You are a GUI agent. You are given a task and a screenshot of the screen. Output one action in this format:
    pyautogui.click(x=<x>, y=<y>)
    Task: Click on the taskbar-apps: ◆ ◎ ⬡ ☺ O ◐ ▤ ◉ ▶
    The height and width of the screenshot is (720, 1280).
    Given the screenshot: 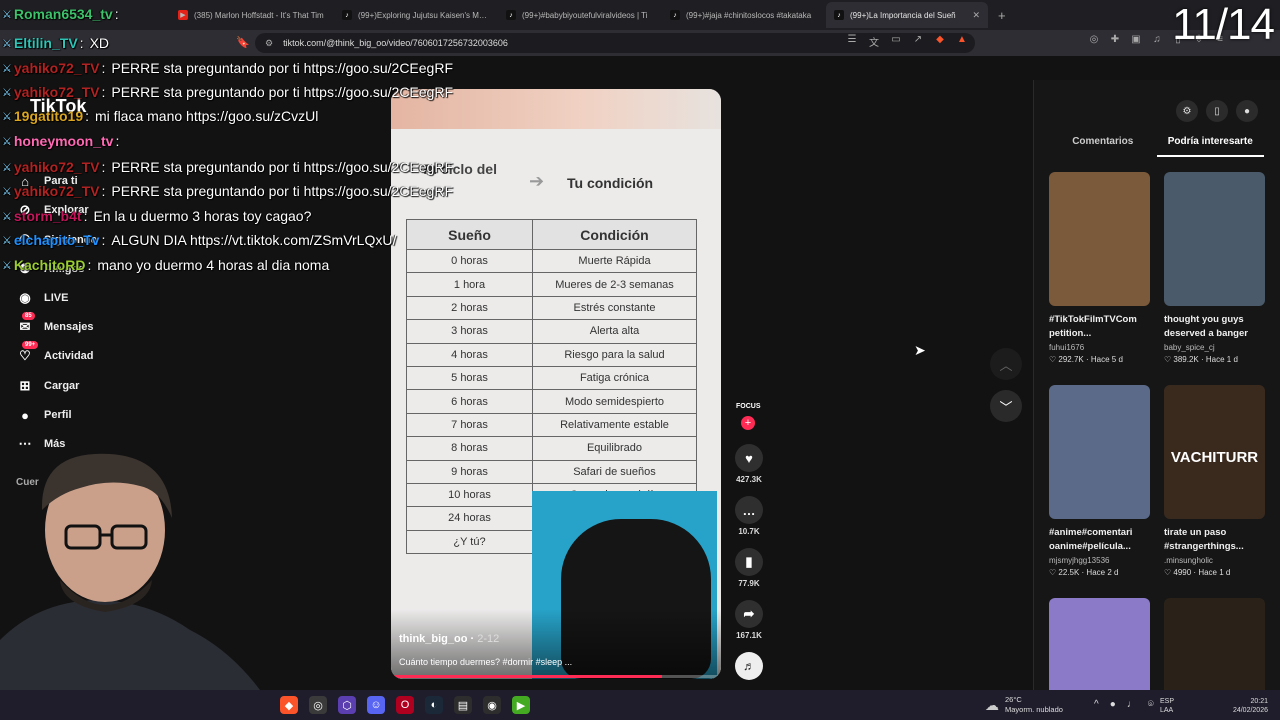 What is the action you would take?
    pyautogui.click(x=405, y=705)
    